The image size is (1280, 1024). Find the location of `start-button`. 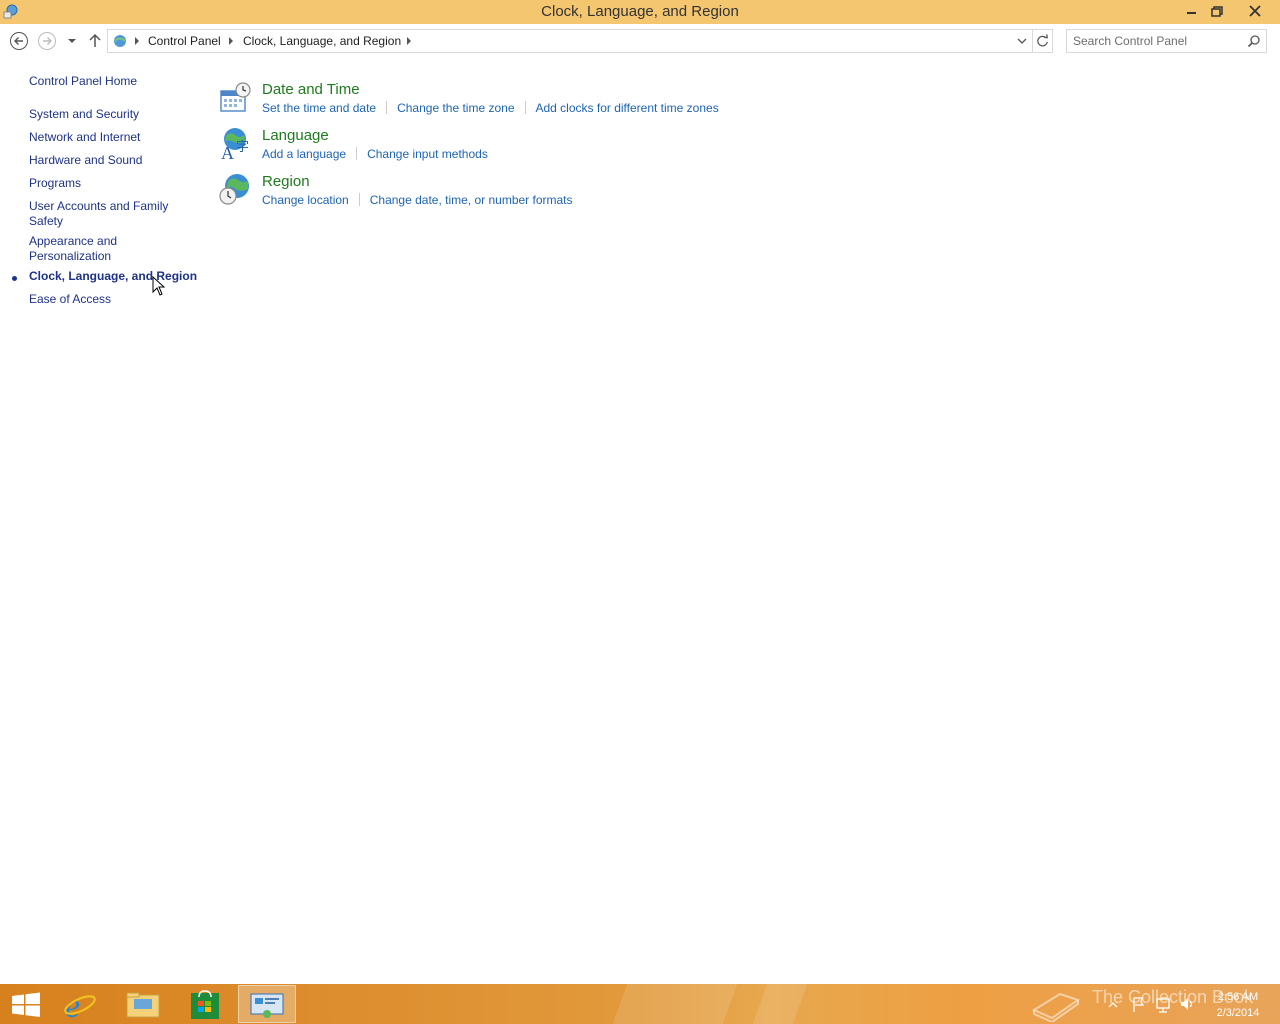

start-button is located at coordinates (29, 1004).